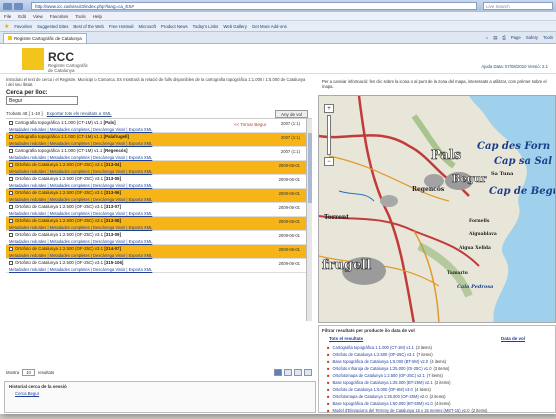 Image resolution: width=556 pixels, height=419 pixels. Describe the element at coordinates (52, 26) in the screenshot. I see `fav-item: Suggested Sites` at that location.